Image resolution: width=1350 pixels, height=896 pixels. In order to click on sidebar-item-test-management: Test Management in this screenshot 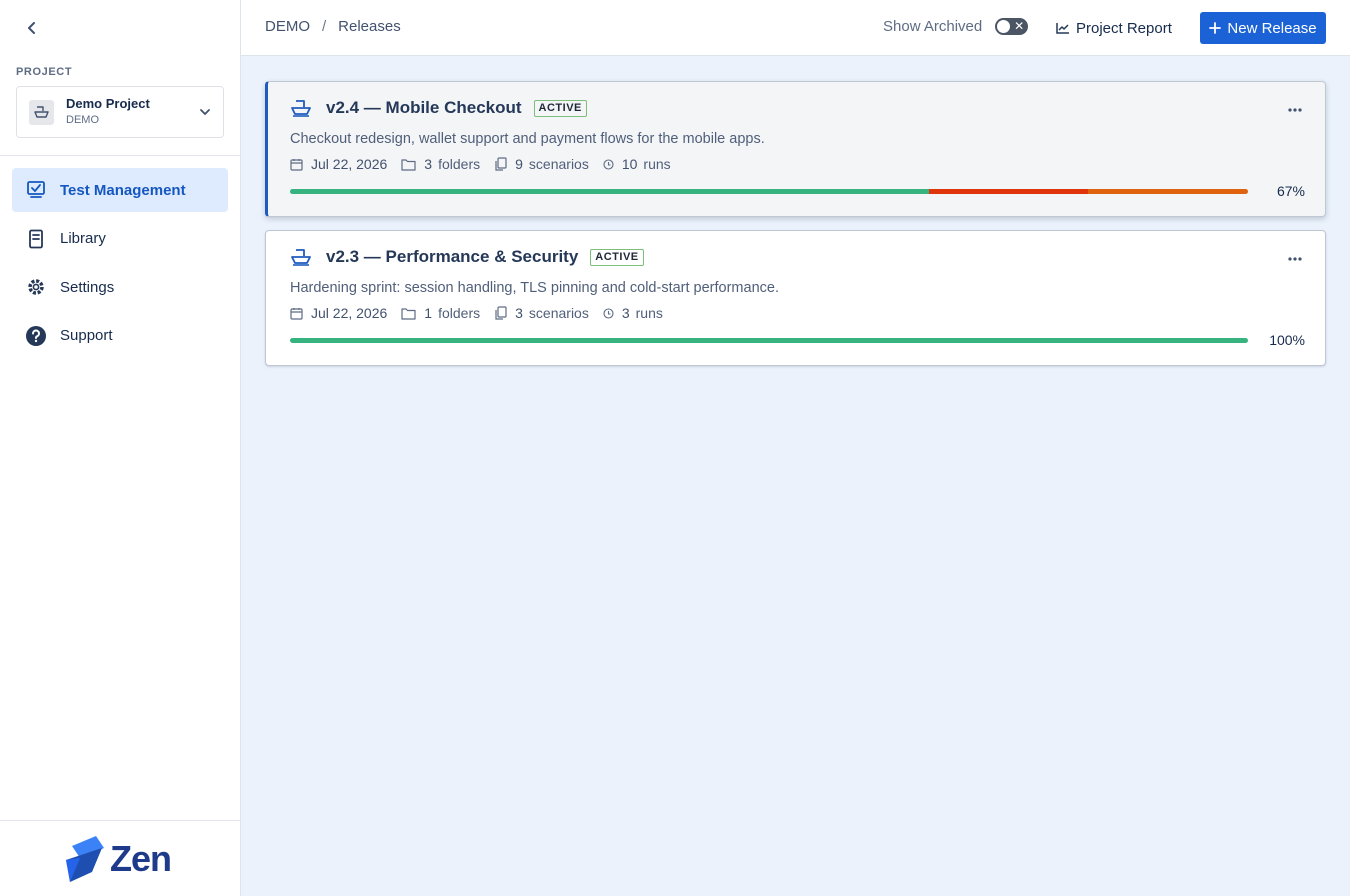, I will do `click(120, 190)`.